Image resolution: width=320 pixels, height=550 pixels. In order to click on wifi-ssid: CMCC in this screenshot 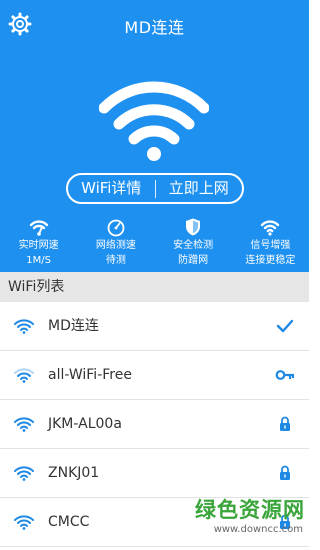, I will do `click(69, 522)`.